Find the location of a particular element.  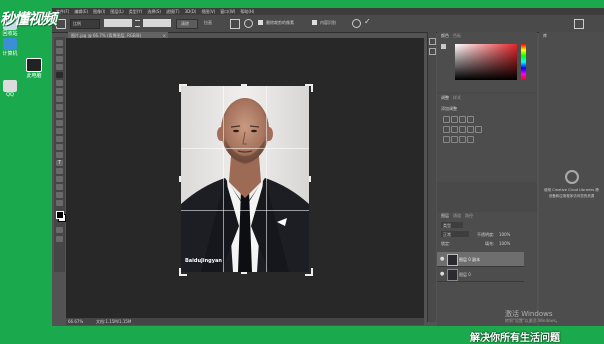

photo-canvas: BaiduJingyan is located at coordinates (245, 179).